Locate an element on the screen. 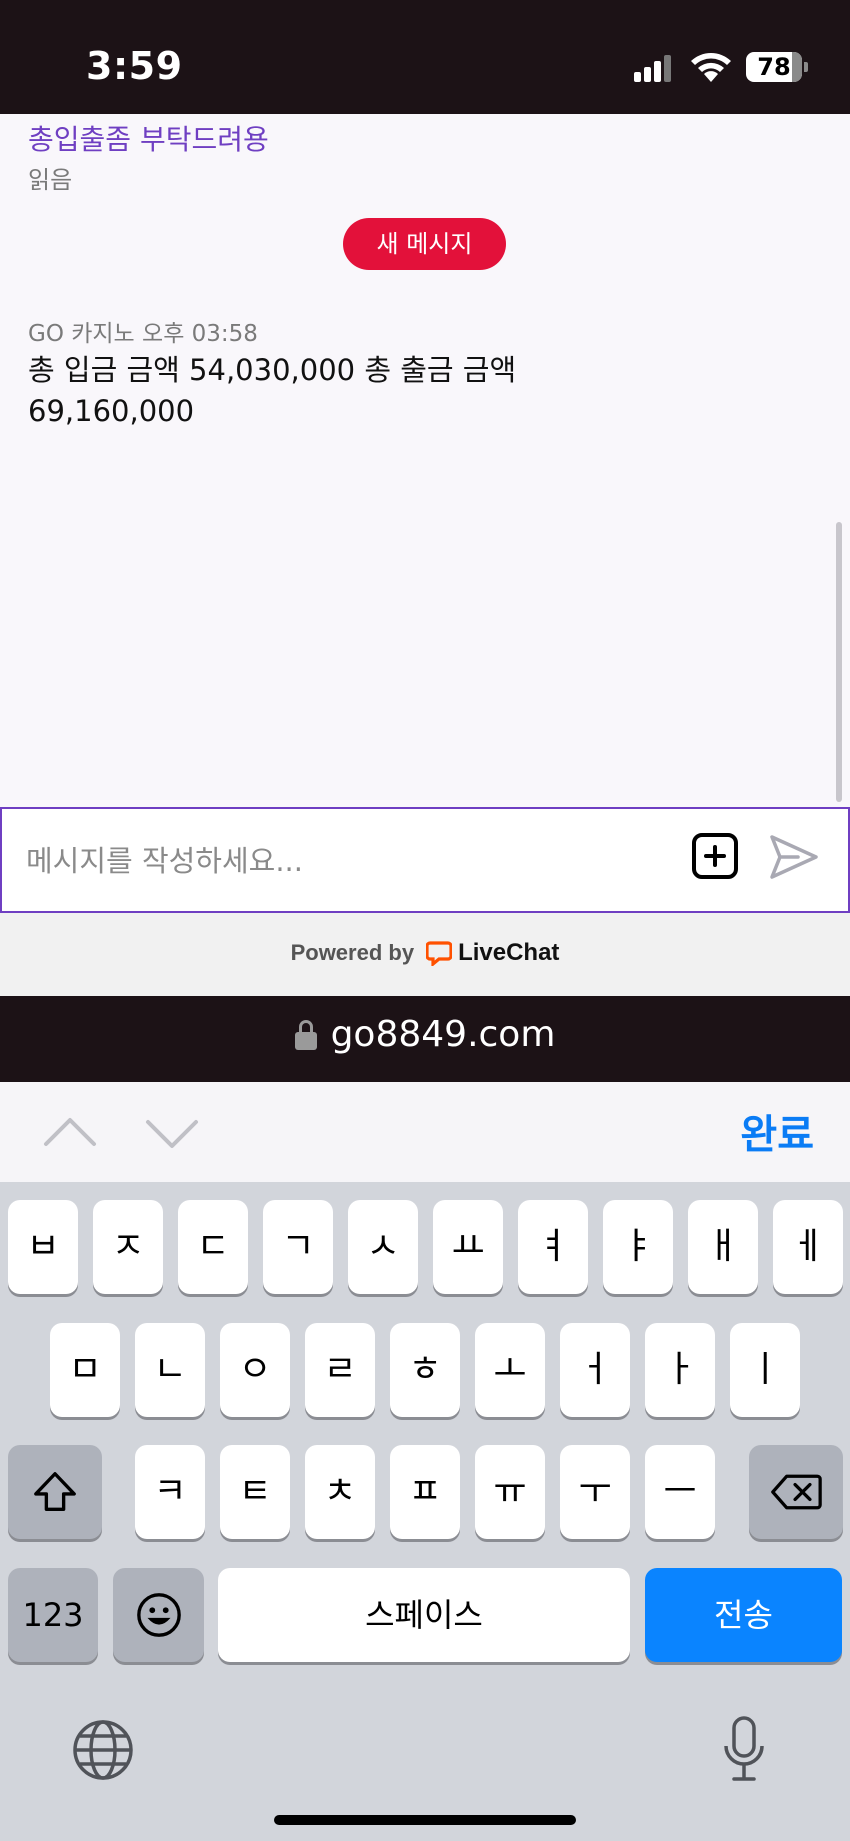  key: ㅡ is located at coordinates (680, 1492).